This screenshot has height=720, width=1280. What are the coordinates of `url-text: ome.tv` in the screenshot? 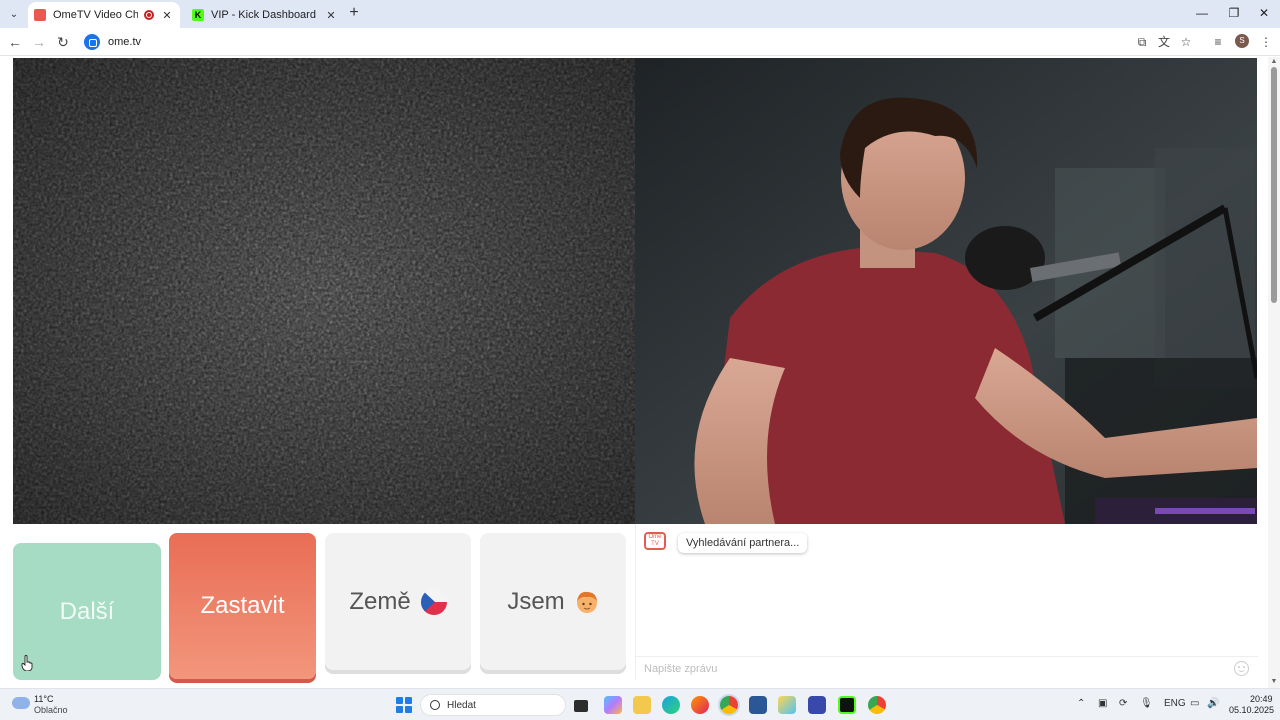 It's located at (125, 42).